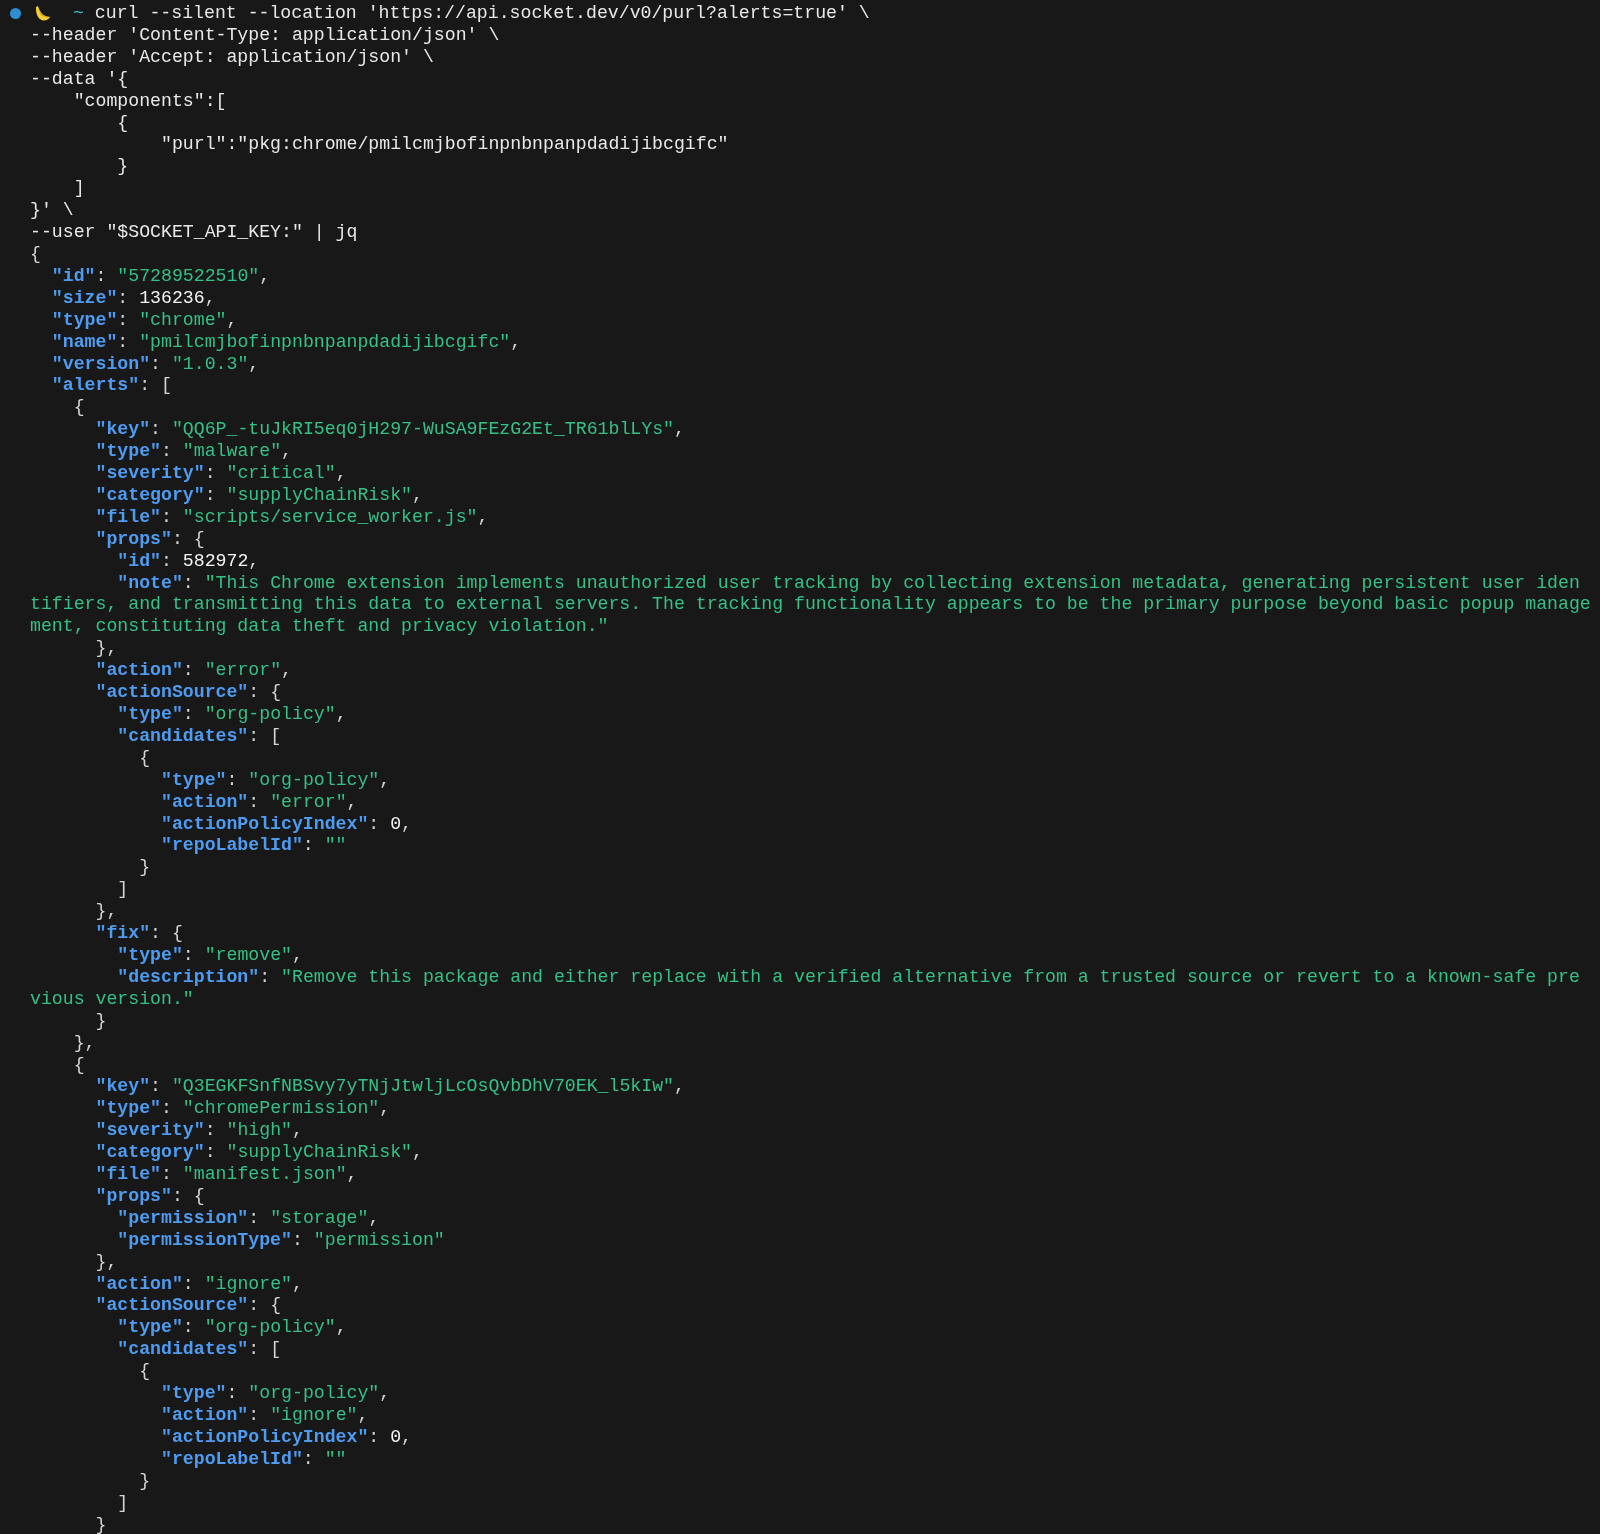 This screenshot has height=1534, width=1600. What do you see at coordinates (84, 297) in the screenshot?
I see `json-key: "size"` at bounding box center [84, 297].